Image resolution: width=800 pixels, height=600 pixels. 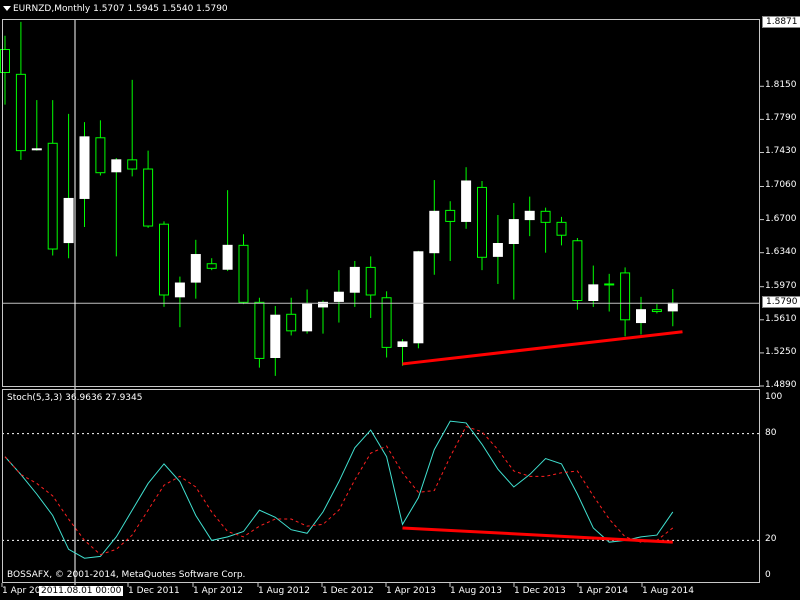 I want to click on current-price-tag: 1.5790, so click(x=781, y=302).